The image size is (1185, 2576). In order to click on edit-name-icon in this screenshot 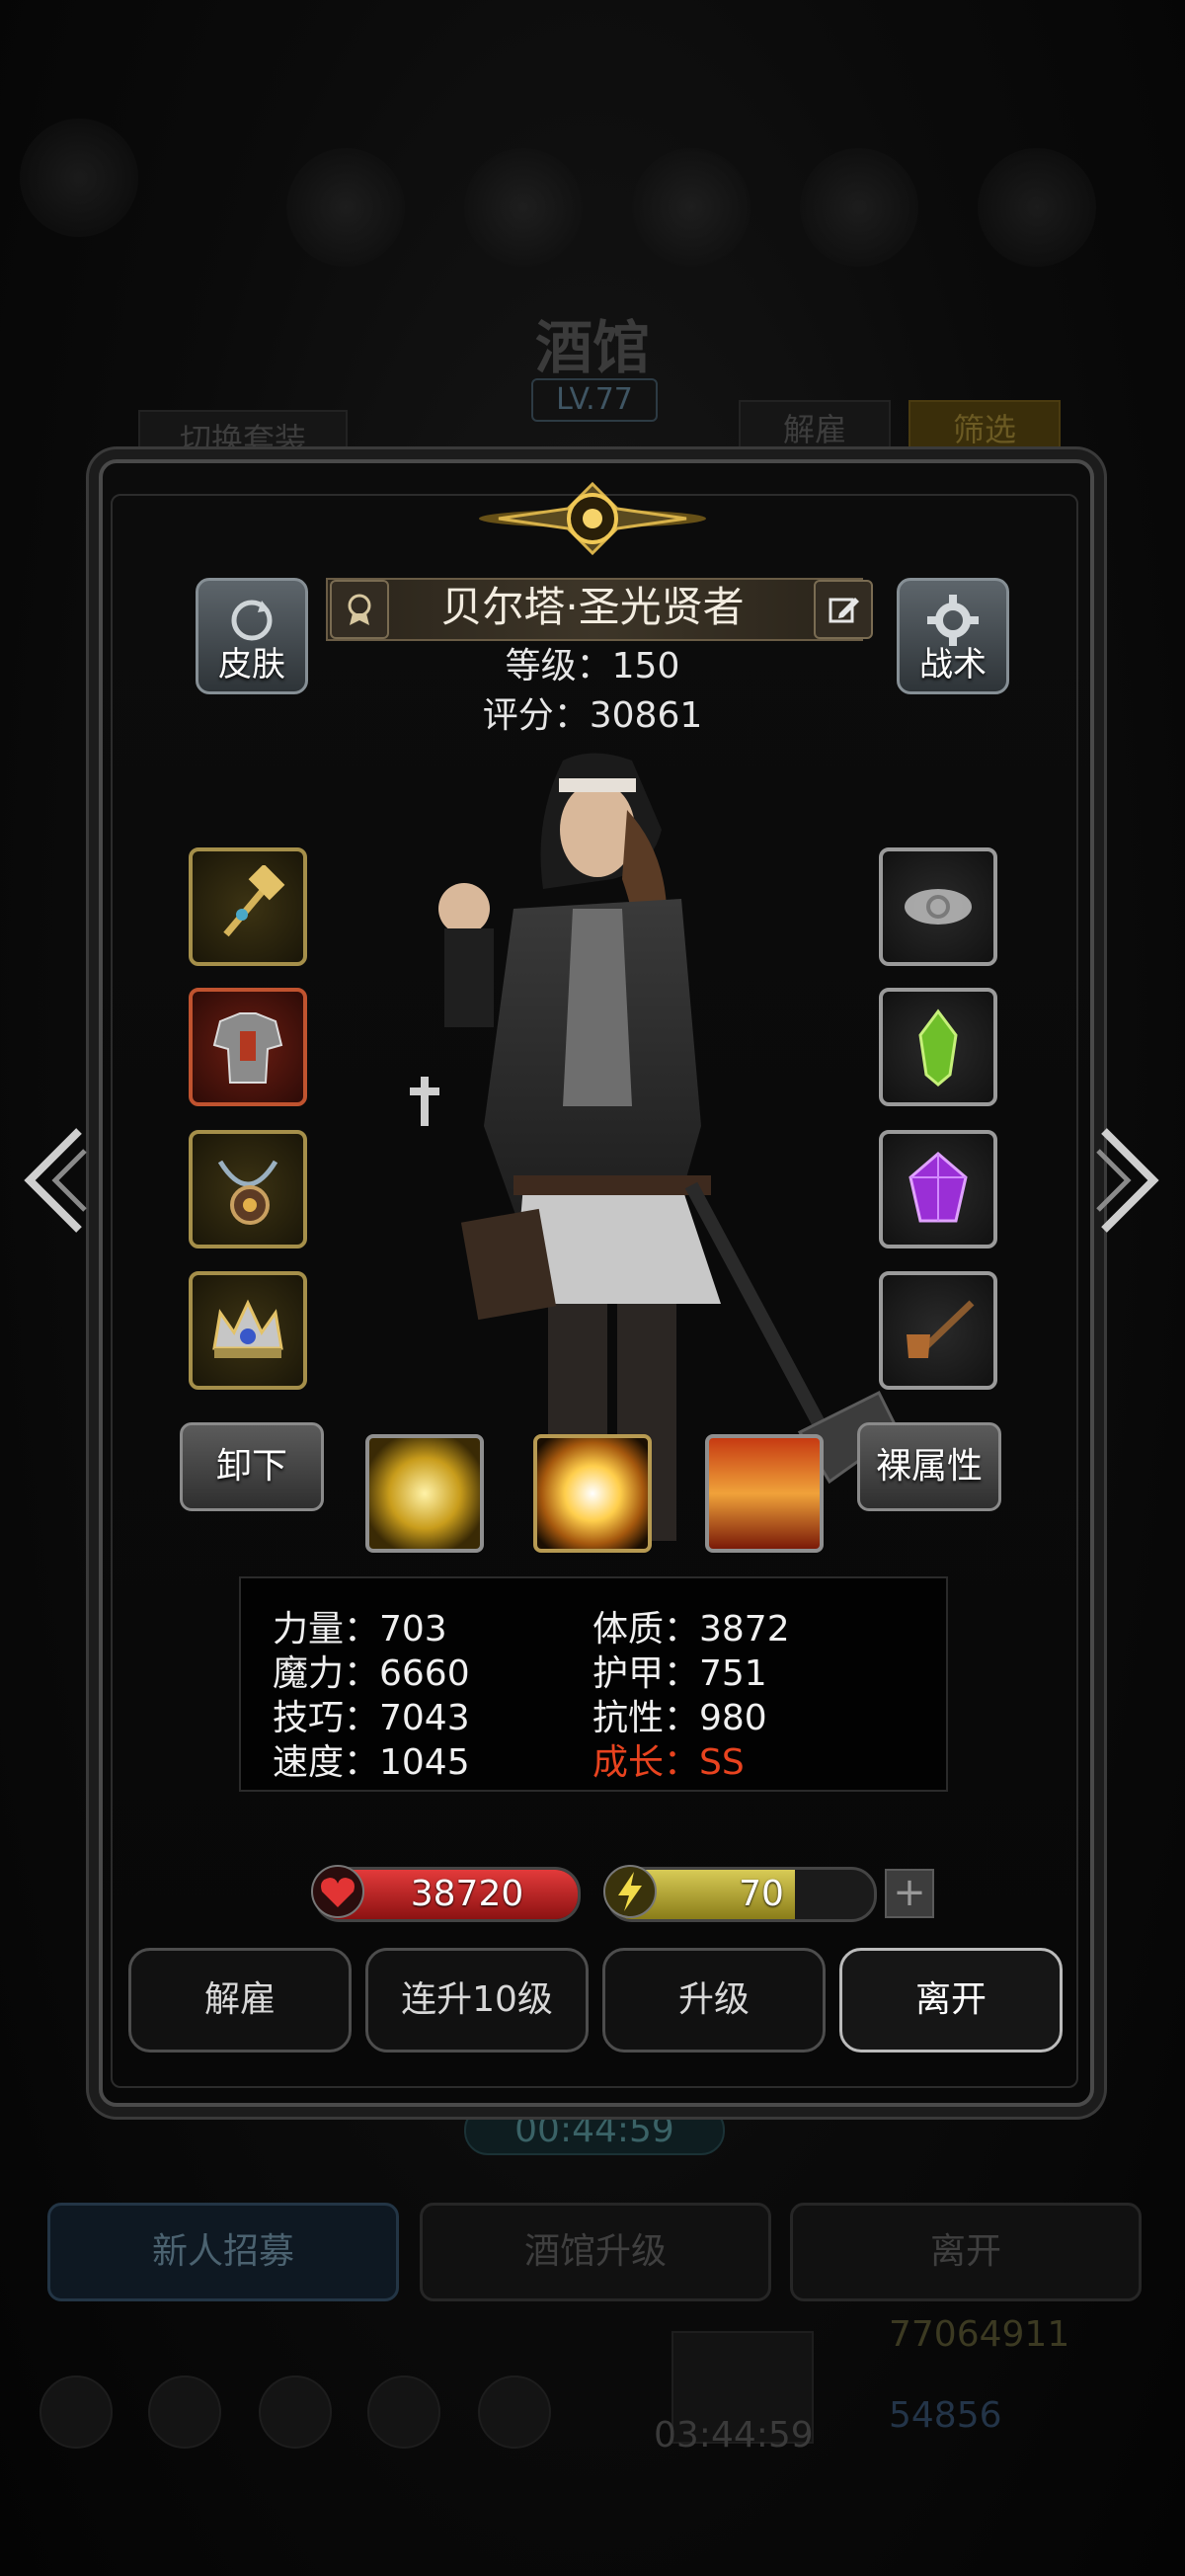, I will do `click(843, 609)`.